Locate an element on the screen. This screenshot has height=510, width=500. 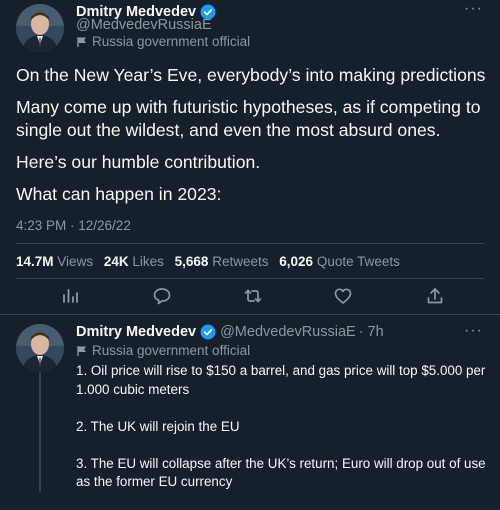
quotes-stat: 6,026 Quote Tweets is located at coordinates (339, 261).